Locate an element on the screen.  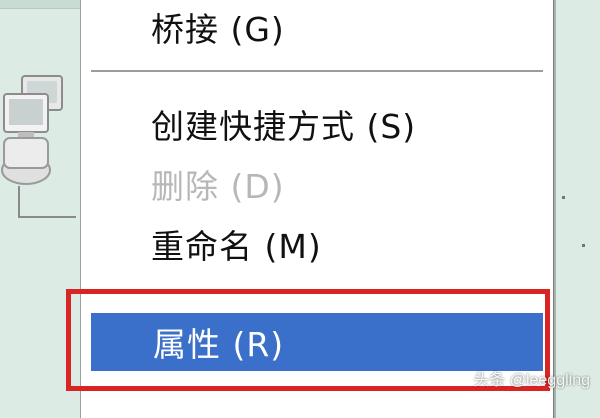
menu-item-rename: 重命名 (M) is located at coordinates (317, 244).